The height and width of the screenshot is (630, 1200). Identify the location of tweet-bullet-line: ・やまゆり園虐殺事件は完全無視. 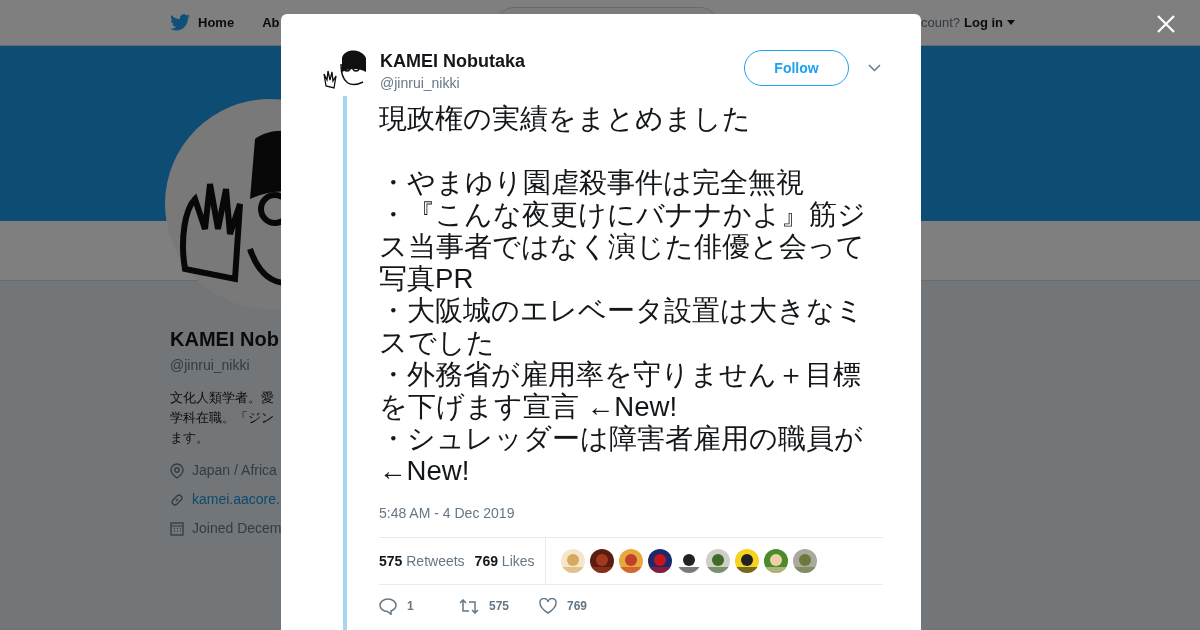
(592, 183).